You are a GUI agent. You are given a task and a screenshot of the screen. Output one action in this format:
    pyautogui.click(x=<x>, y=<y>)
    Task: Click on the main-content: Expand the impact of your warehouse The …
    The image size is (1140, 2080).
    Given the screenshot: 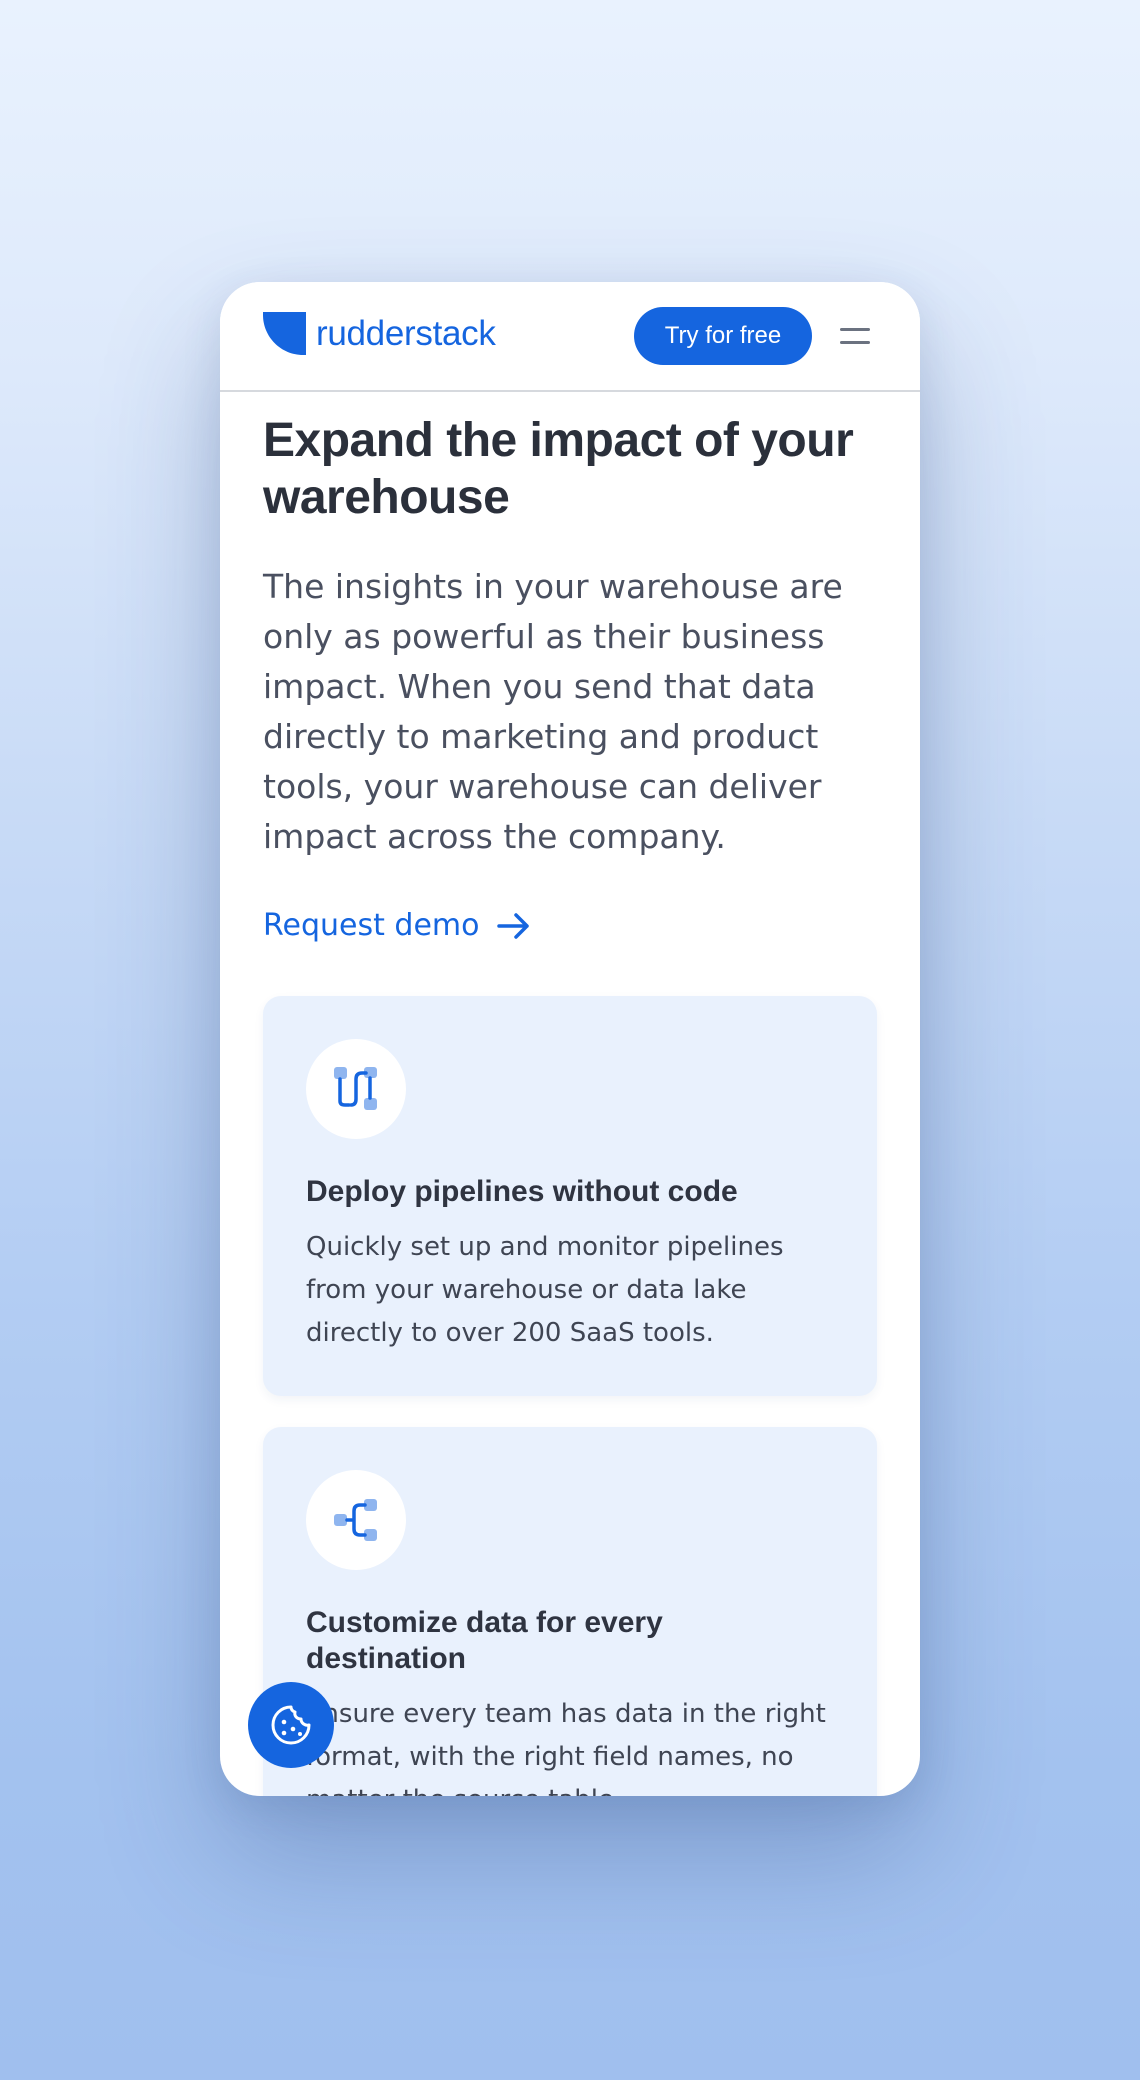 What is the action you would take?
    pyautogui.click(x=573, y=679)
    